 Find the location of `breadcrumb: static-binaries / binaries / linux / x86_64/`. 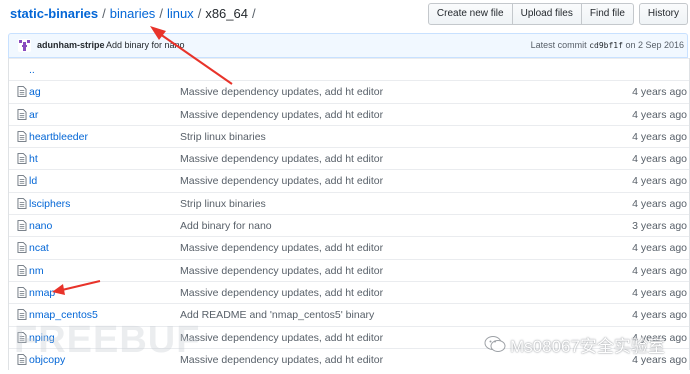

breadcrumb: static-binaries / binaries / linux / x86_64/ is located at coordinates (135, 13).